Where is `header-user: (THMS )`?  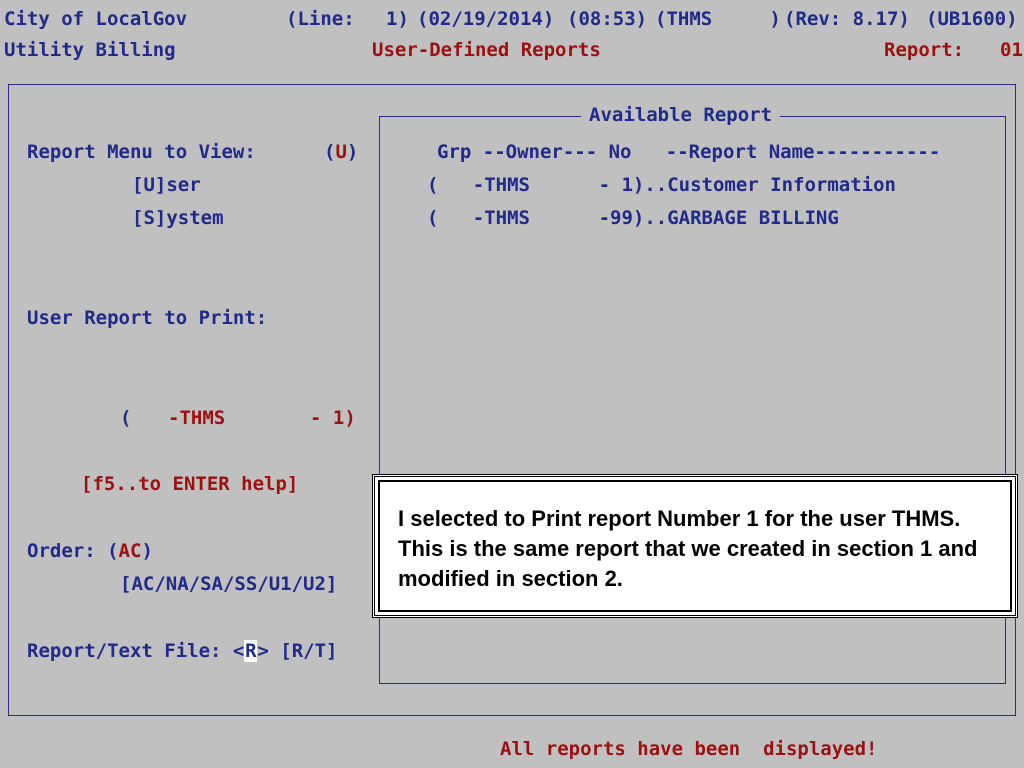
header-user: (THMS ) is located at coordinates (718, 19).